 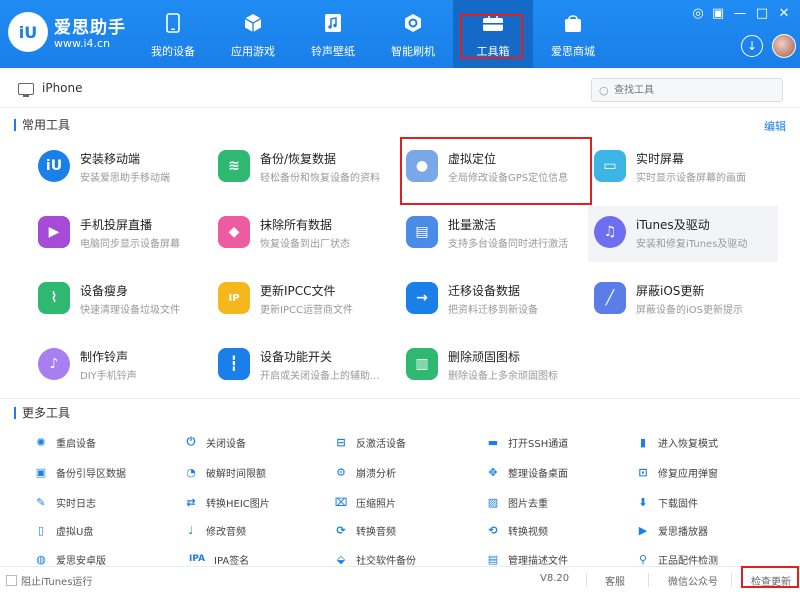 I want to click on more-tool-item: ▮ 进入恢复模式, so click(x=706, y=442).